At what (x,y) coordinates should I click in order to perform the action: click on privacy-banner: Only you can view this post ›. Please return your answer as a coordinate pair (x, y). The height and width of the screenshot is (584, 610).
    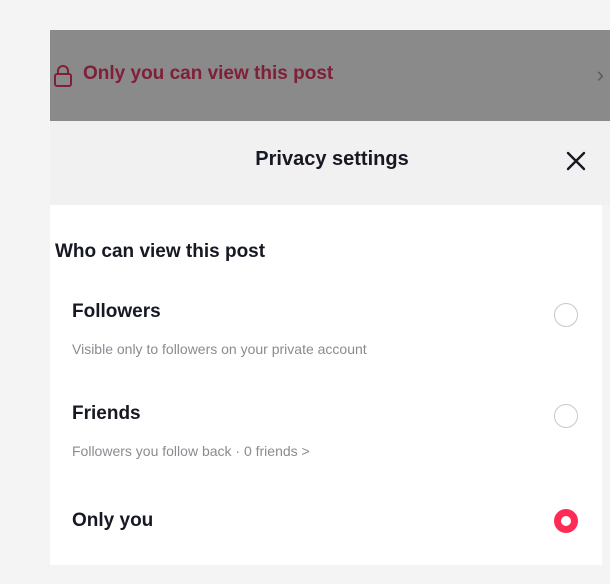
    Looking at the image, I should click on (330, 75).